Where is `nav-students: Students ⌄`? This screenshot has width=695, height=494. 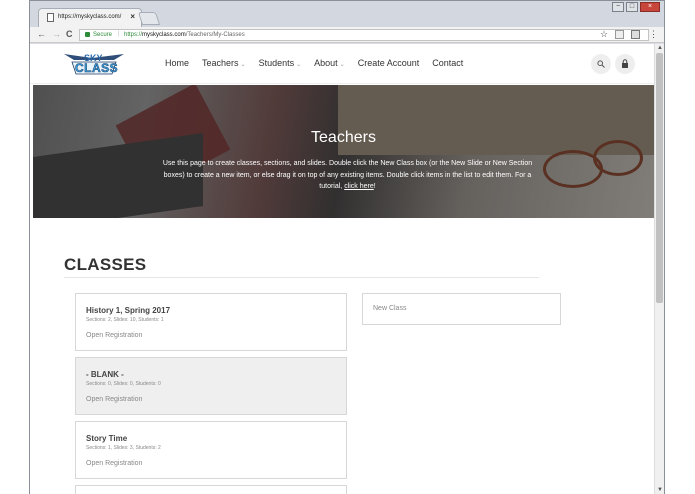 nav-students: Students ⌄ is located at coordinates (280, 63).